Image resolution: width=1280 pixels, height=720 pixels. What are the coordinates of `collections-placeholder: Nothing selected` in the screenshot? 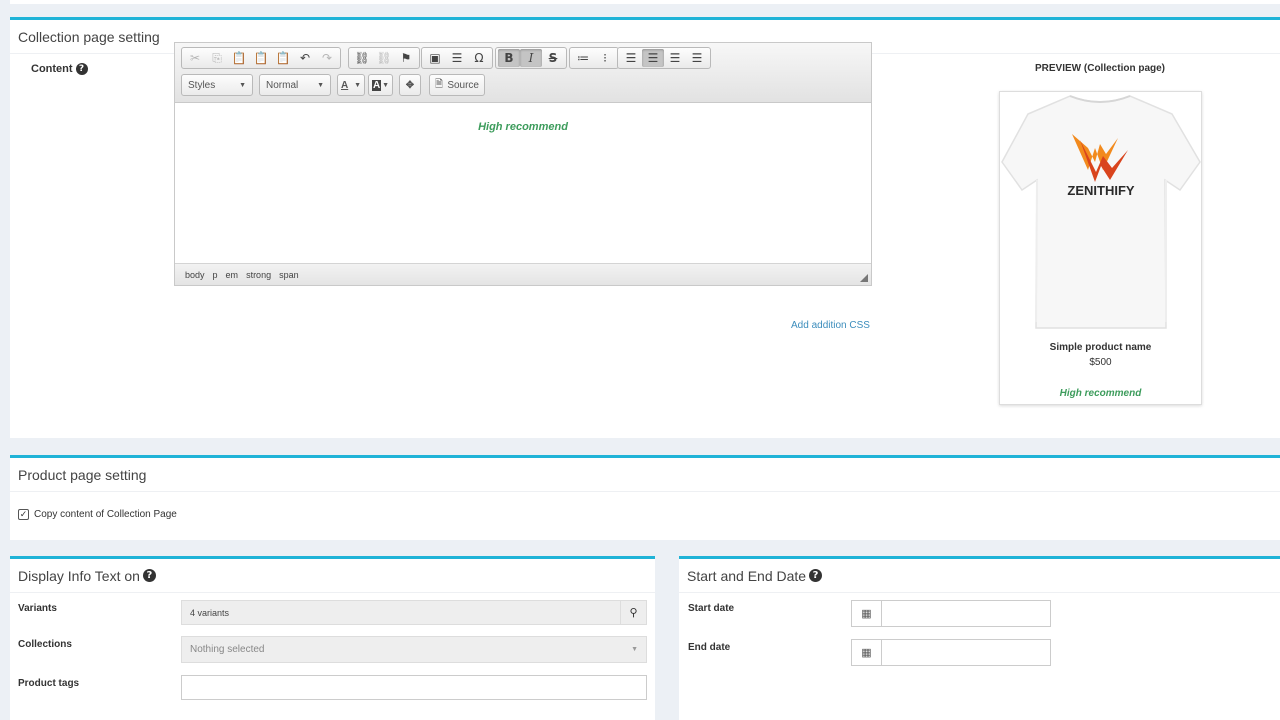 It's located at (227, 649).